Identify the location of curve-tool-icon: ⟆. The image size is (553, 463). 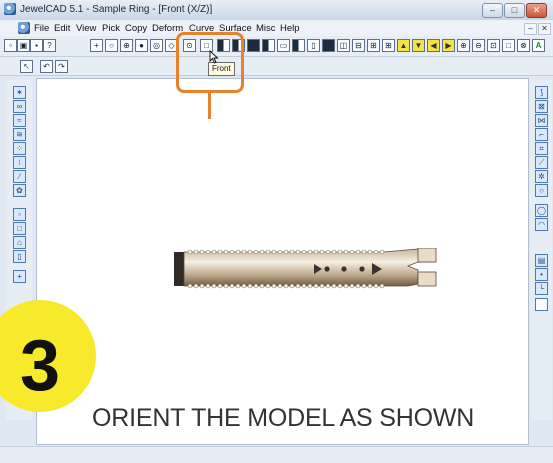
(541, 92).